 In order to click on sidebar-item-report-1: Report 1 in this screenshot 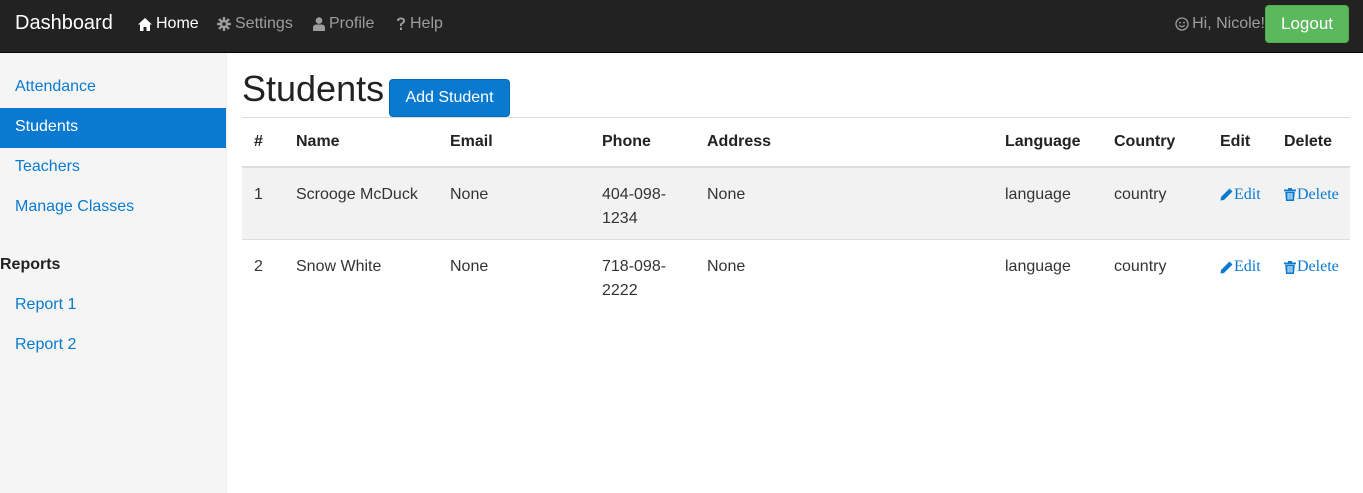, I will do `click(113, 306)`.